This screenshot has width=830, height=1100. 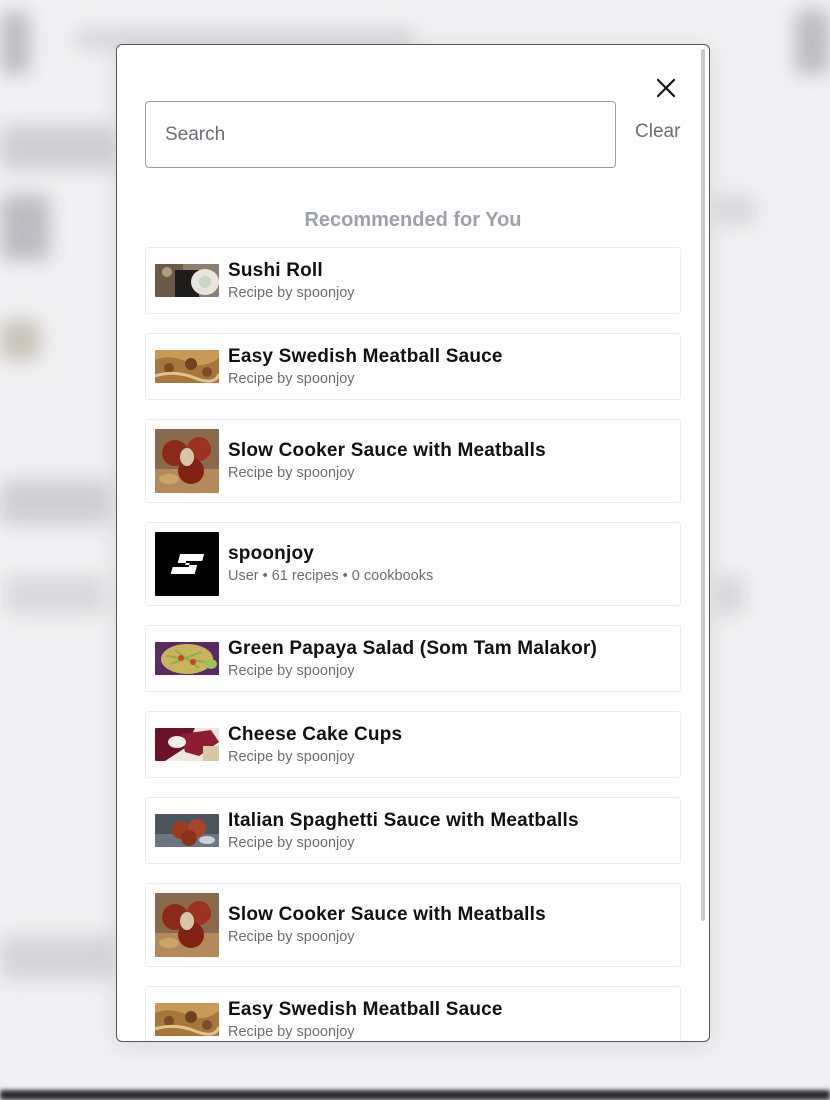 What do you see at coordinates (413, 744) in the screenshot?
I see `result-item: Cheese Cake Cups Recipe by spoonjoy` at bounding box center [413, 744].